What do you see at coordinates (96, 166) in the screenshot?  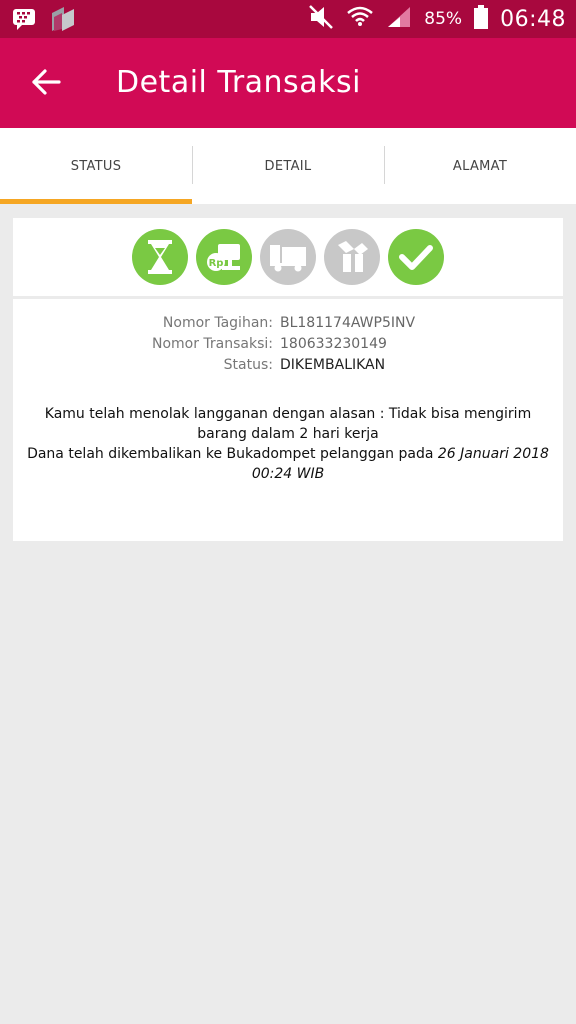 I see `tab-status: STATUS` at bounding box center [96, 166].